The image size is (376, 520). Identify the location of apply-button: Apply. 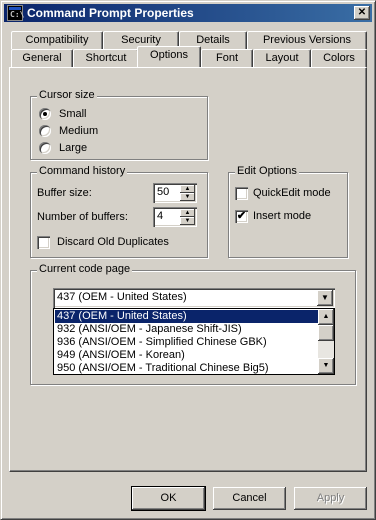
(330, 498).